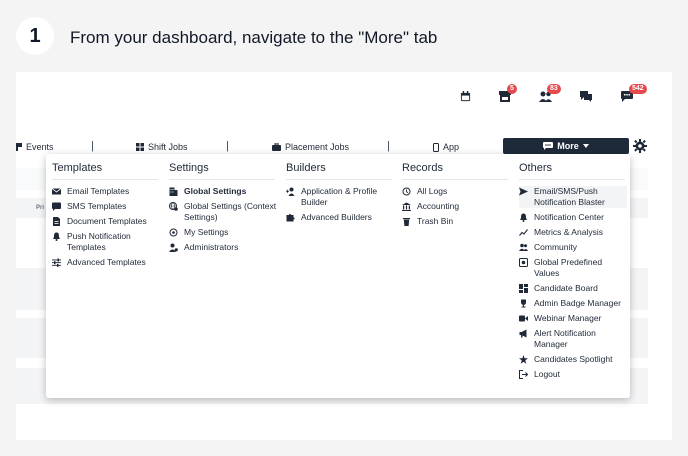  I want to click on menu-item-push-notification-templates: Push Notification Templates, so click(106, 242).